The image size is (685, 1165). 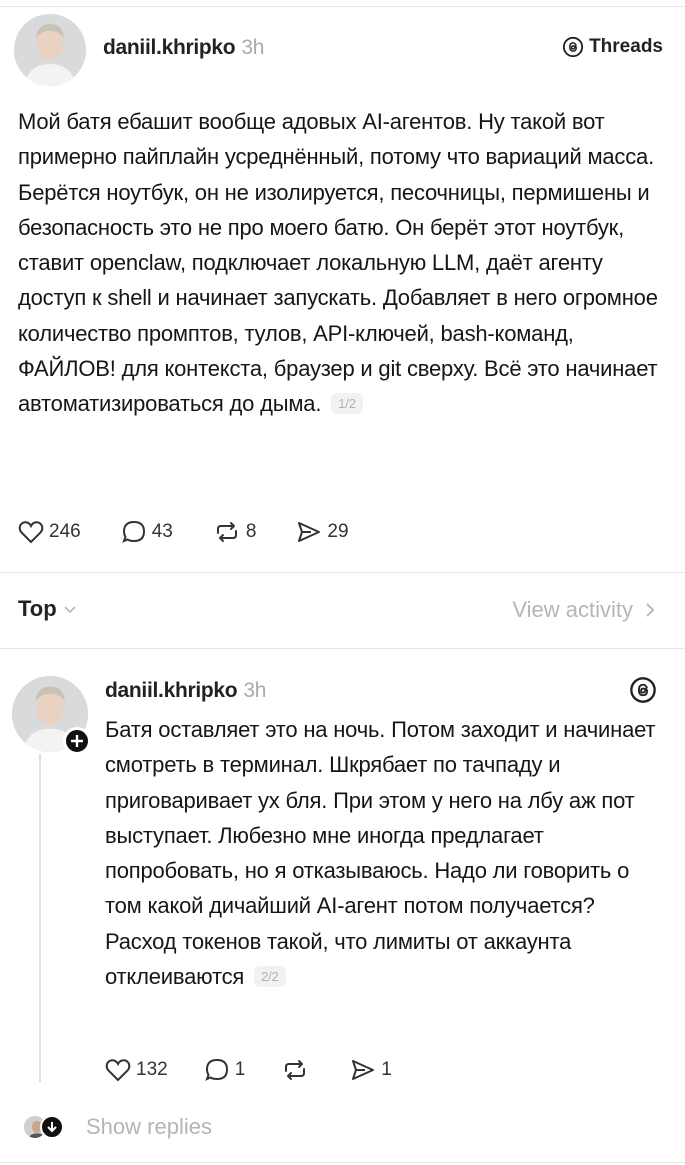 What do you see at coordinates (149, 1126) in the screenshot?
I see `show-replies-label: Show replies` at bounding box center [149, 1126].